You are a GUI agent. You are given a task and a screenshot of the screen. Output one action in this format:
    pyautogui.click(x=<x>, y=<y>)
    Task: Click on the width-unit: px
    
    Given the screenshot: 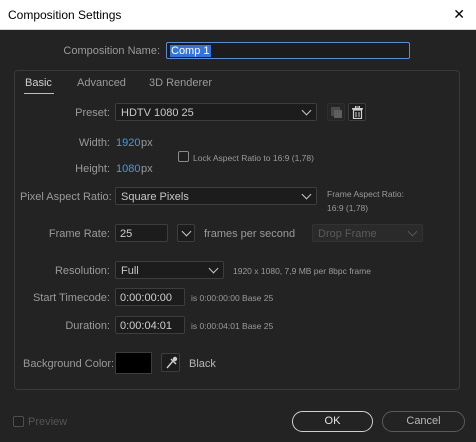 What is the action you would take?
    pyautogui.click(x=147, y=143)
    